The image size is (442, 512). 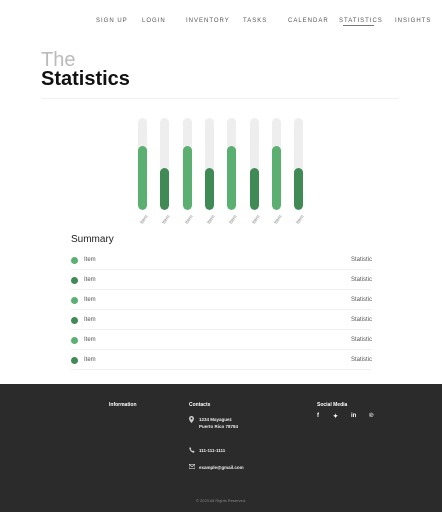 What do you see at coordinates (223, 171) in the screenshot?
I see `statistics-bar-chart: Item Item Item Item Item Item Item Item` at bounding box center [223, 171].